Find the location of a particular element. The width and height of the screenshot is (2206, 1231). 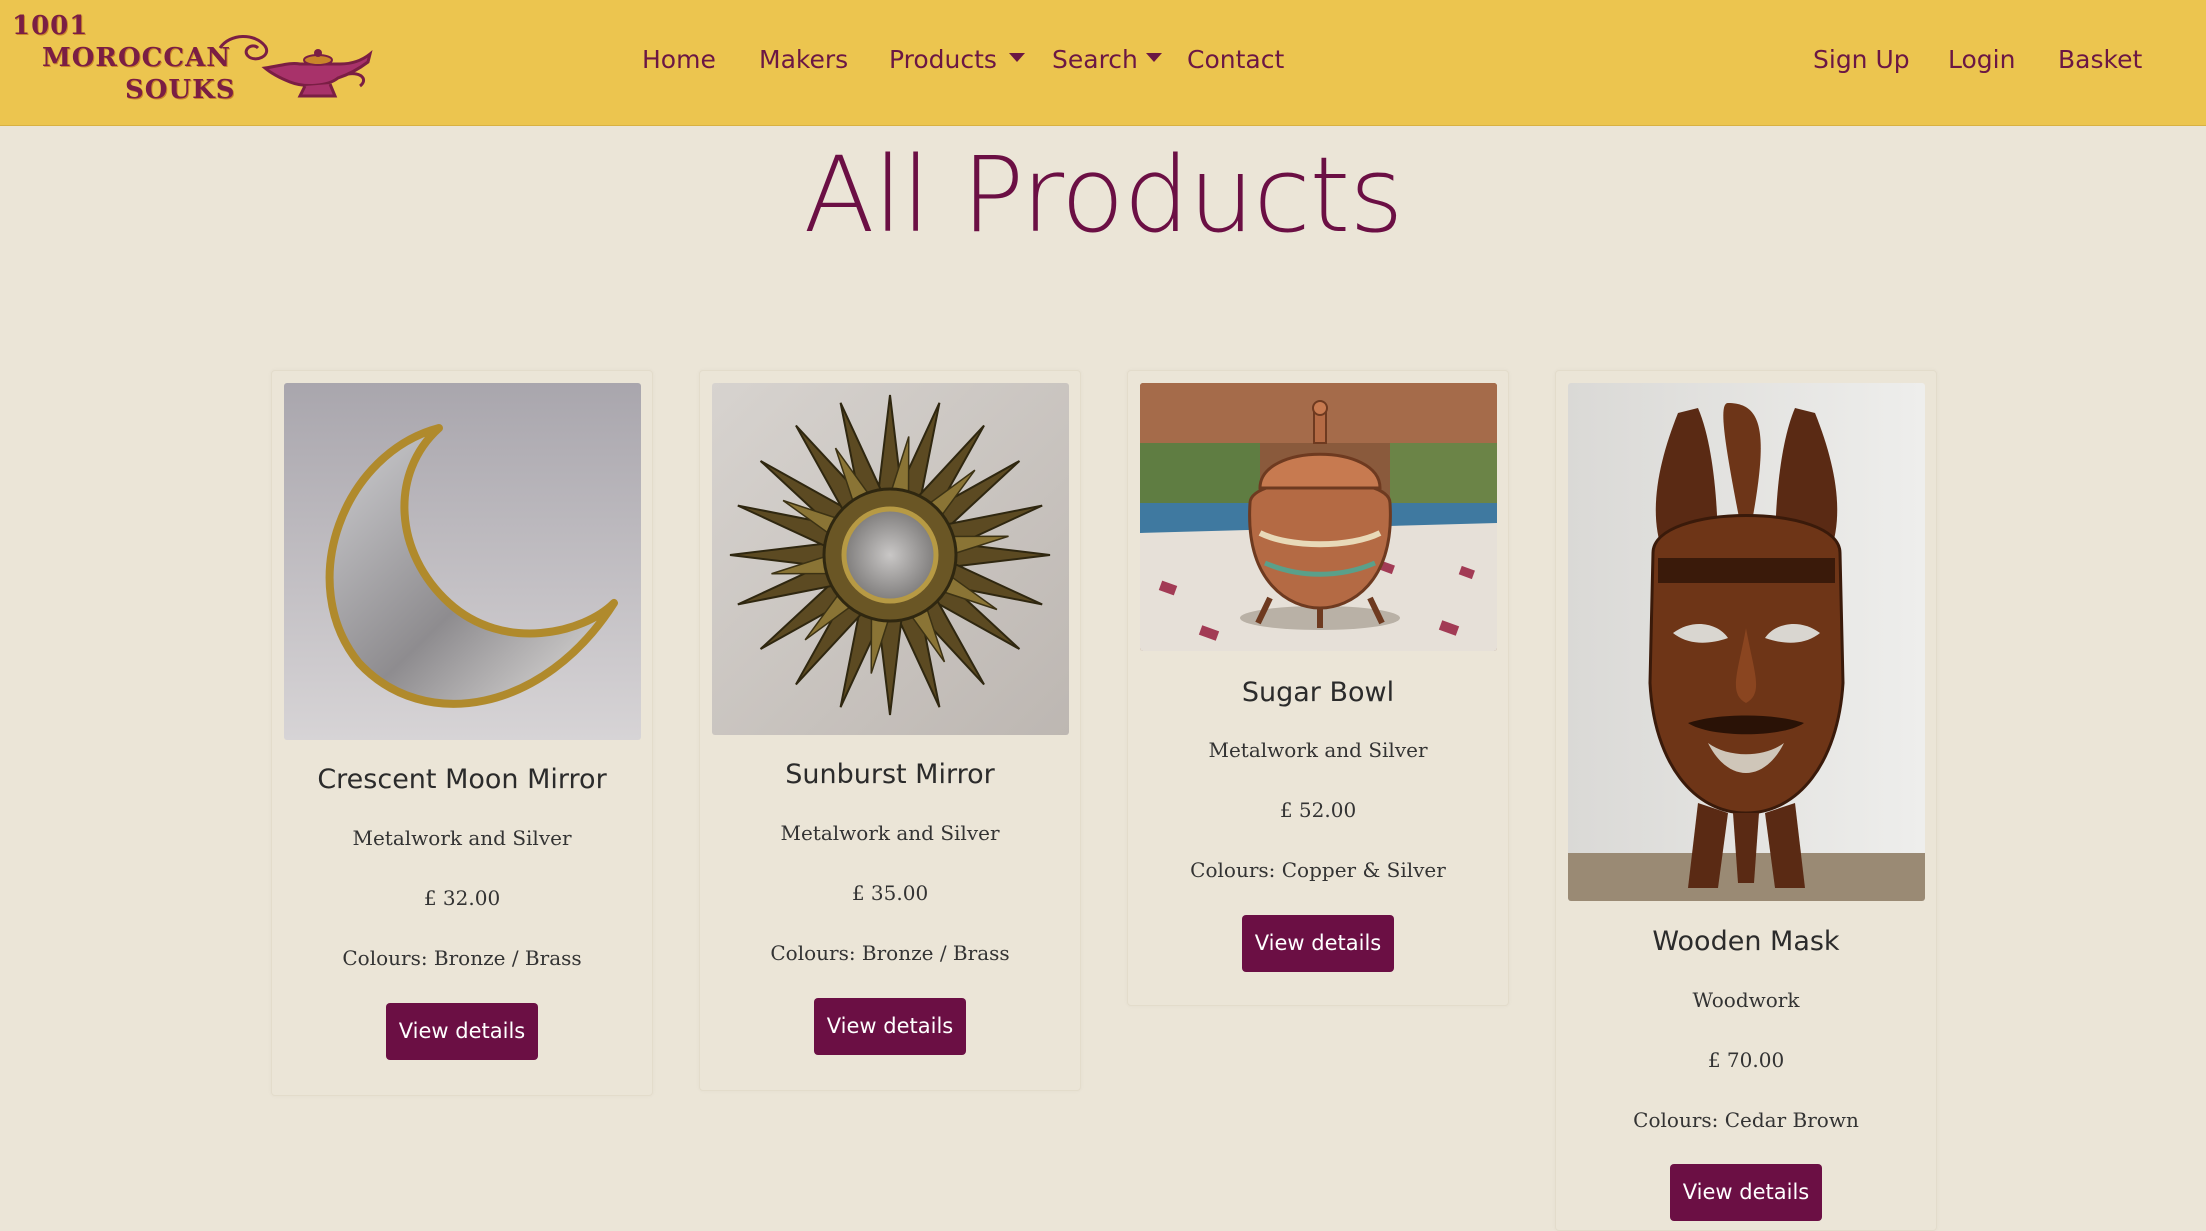

product-price: £ 35.00 is located at coordinates (890, 893).